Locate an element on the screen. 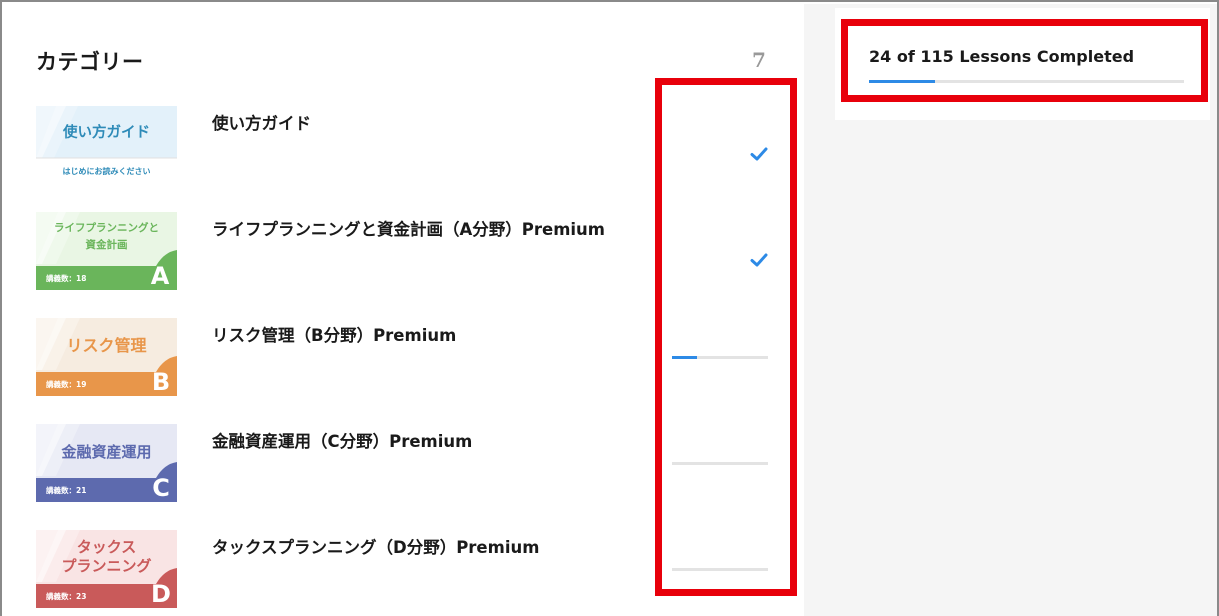 The image size is (1219, 616). category-thumbnail-a: ライフプランニングと 資金計画 講義数：18 A is located at coordinates (106, 251).